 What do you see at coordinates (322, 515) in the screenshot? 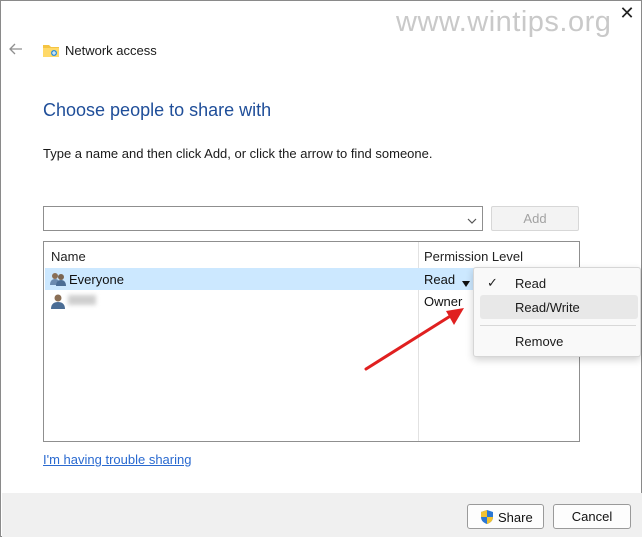
I see `dialog-footer` at bounding box center [322, 515].